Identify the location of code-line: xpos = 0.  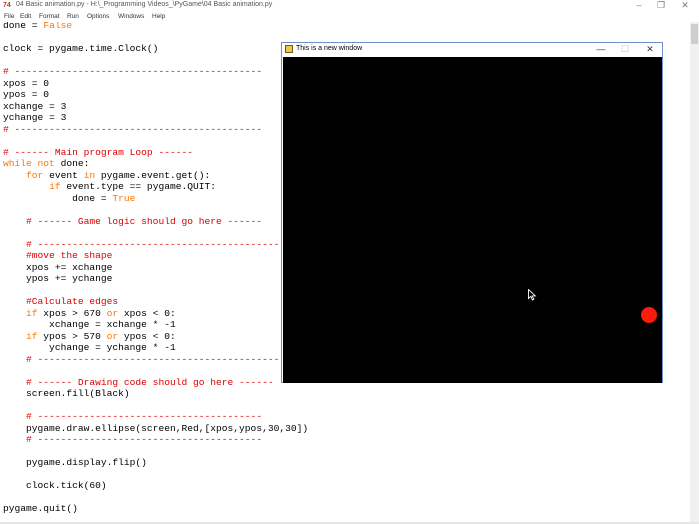
(26, 84).